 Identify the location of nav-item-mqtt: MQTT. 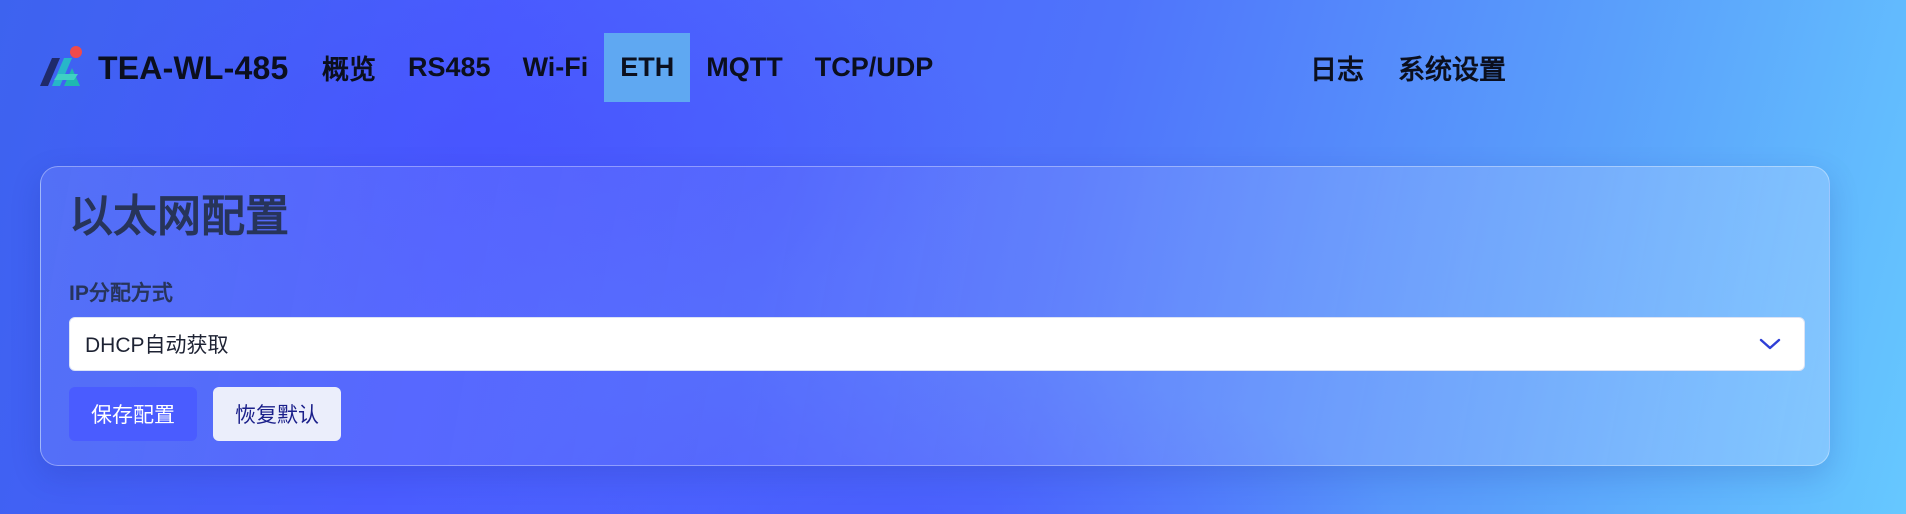
(744, 67).